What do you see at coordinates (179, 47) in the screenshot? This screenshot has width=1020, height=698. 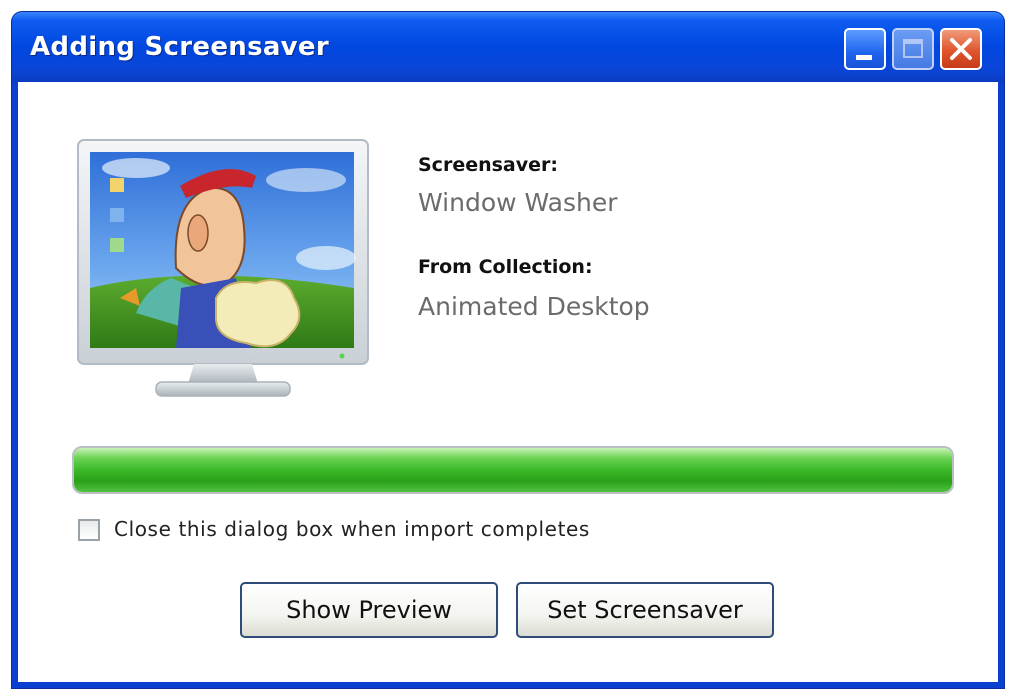 I see `window-title: Adding Screensaver` at bounding box center [179, 47].